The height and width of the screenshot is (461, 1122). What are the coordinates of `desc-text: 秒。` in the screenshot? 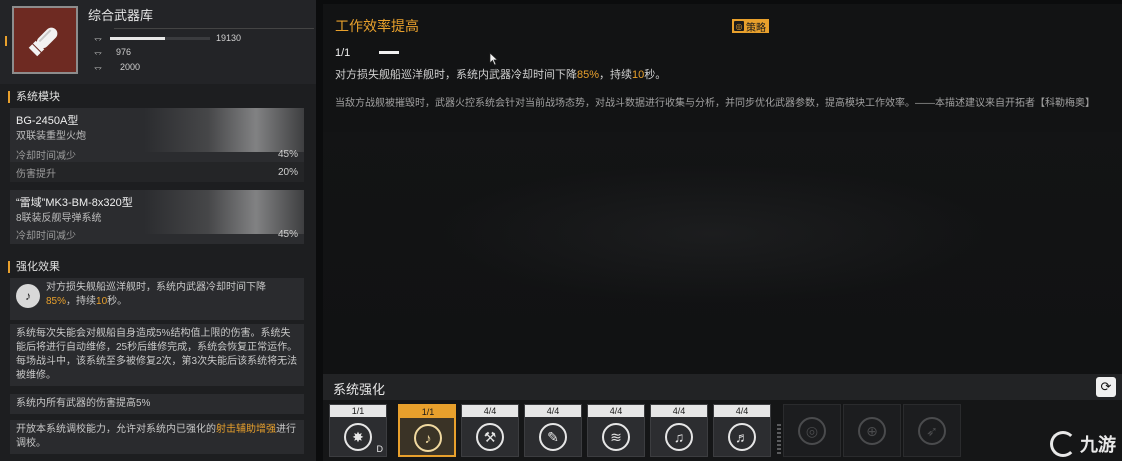 It's located at (655, 75).